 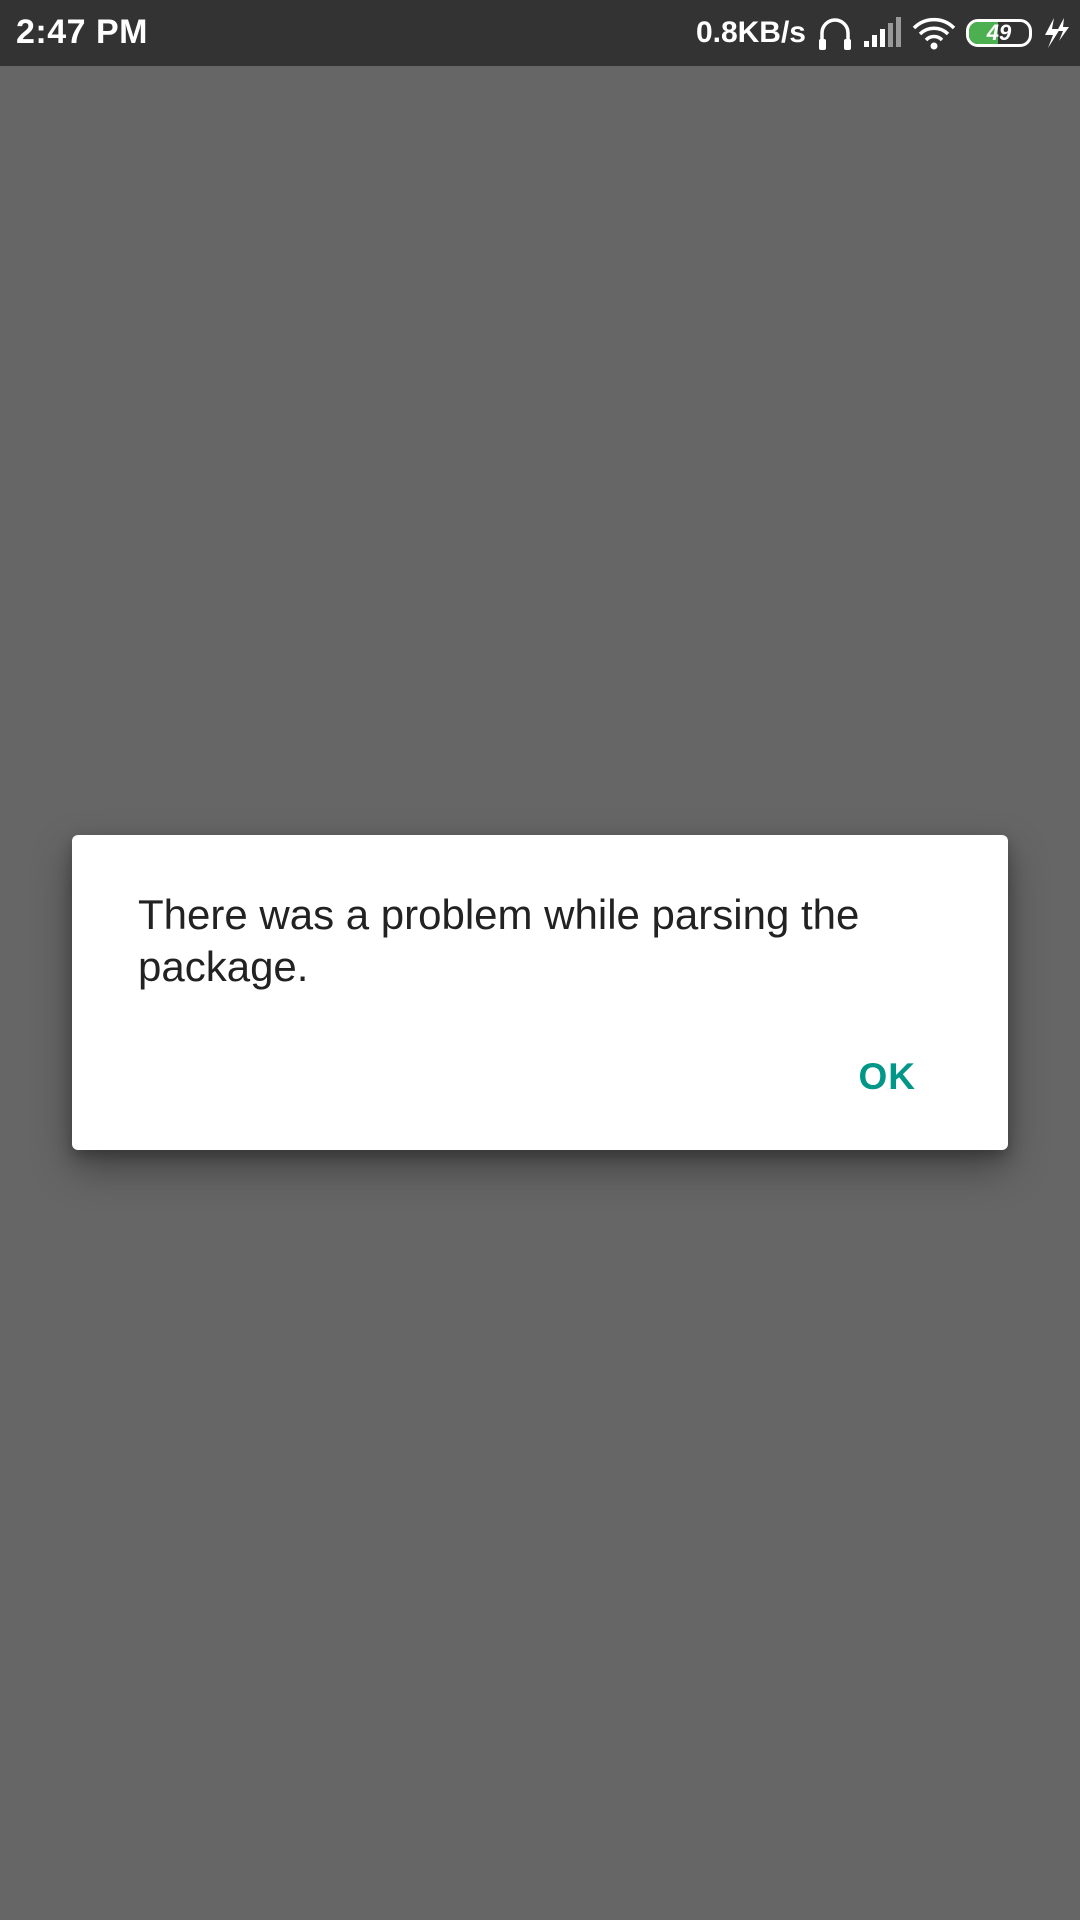 I want to click on status-bar: 2:47 PM 0.8KB/s 49, so click(x=540, y=33).